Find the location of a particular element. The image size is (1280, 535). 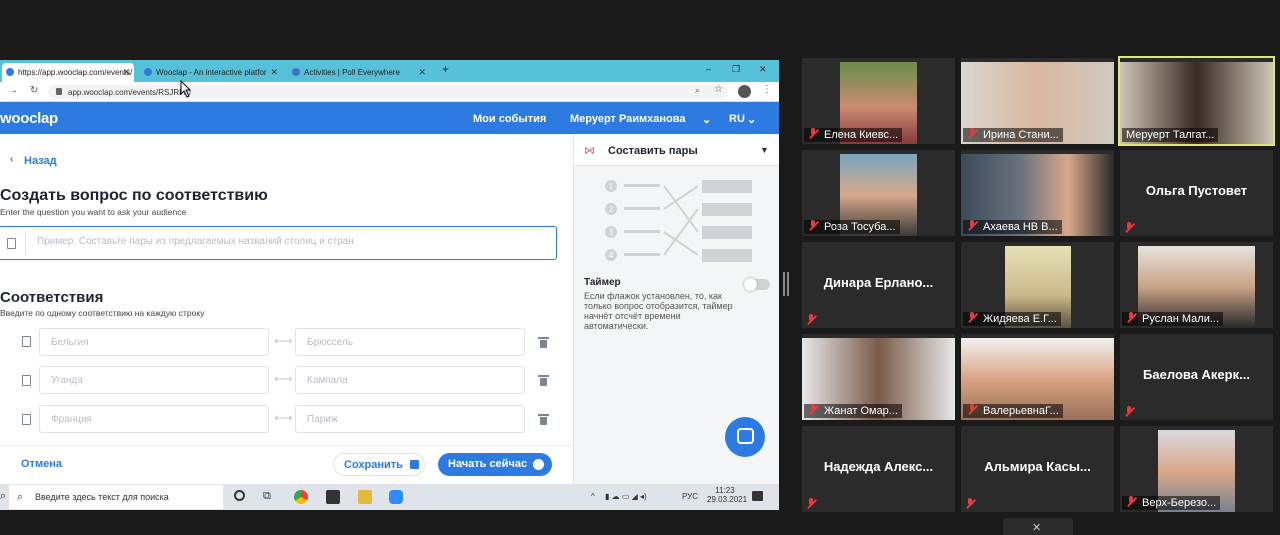

browser-tab: Wooclap - An interactive platfor ✕ is located at coordinates (211, 72).